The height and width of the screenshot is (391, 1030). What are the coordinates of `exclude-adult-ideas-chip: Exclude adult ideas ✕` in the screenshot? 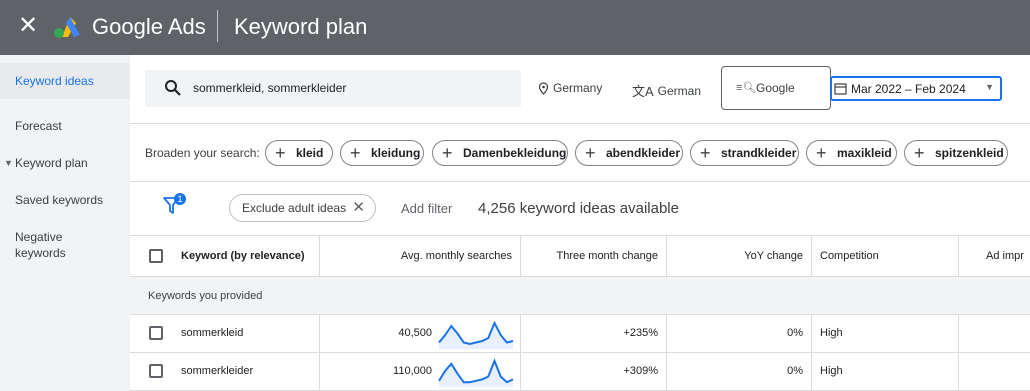 It's located at (302, 208).